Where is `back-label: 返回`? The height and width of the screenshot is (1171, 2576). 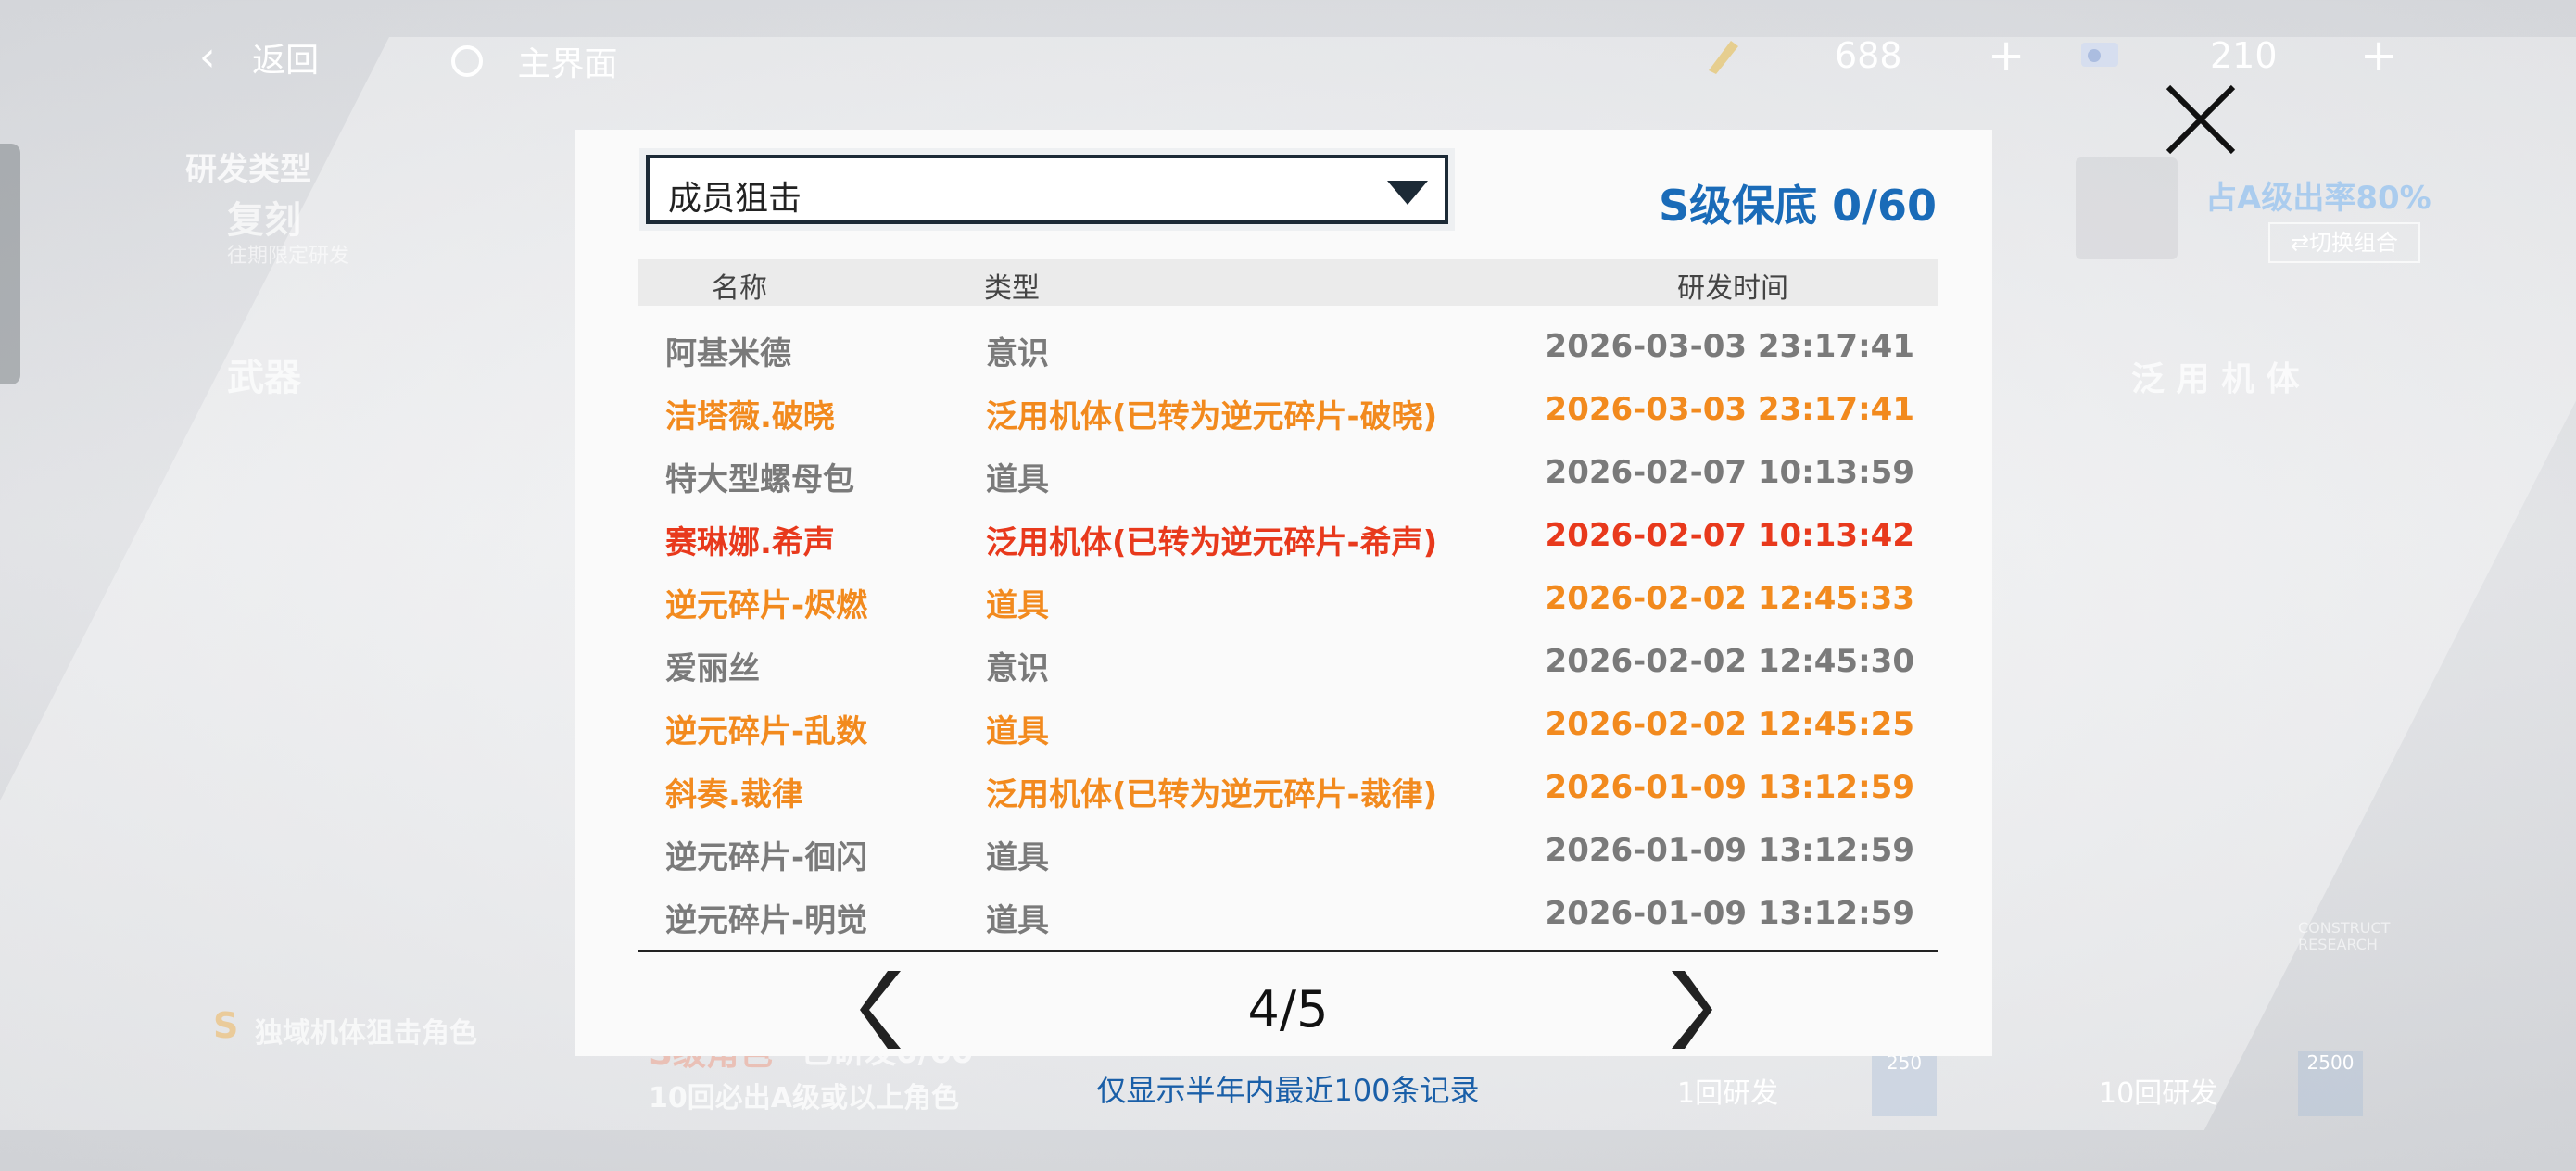 back-label: 返回 is located at coordinates (286, 61).